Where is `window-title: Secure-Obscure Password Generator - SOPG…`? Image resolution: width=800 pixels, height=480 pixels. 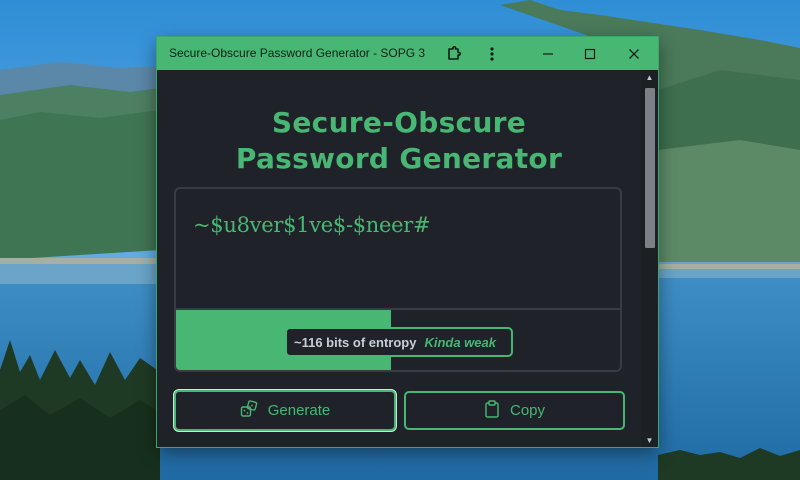 window-title: Secure-Obscure Password Generator - SOPG… is located at coordinates (297, 53).